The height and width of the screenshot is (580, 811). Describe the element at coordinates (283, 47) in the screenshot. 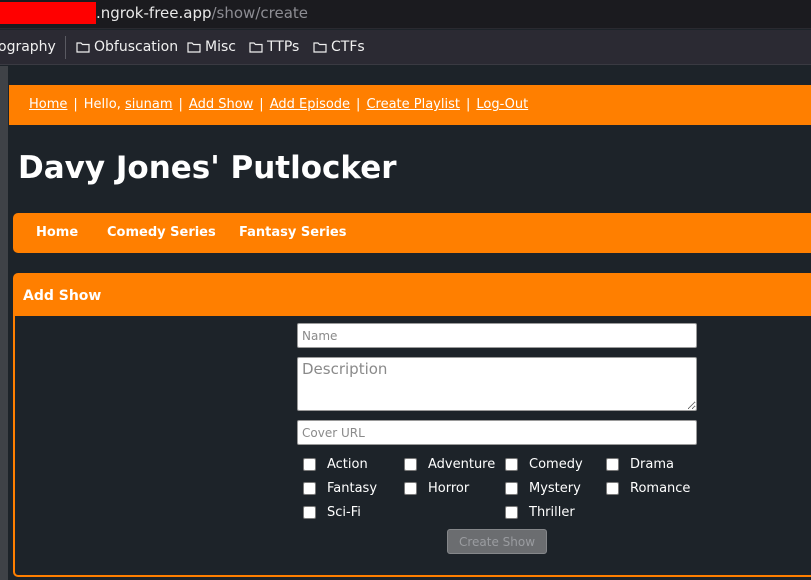

I see `bookmark-label: TTPs` at that location.